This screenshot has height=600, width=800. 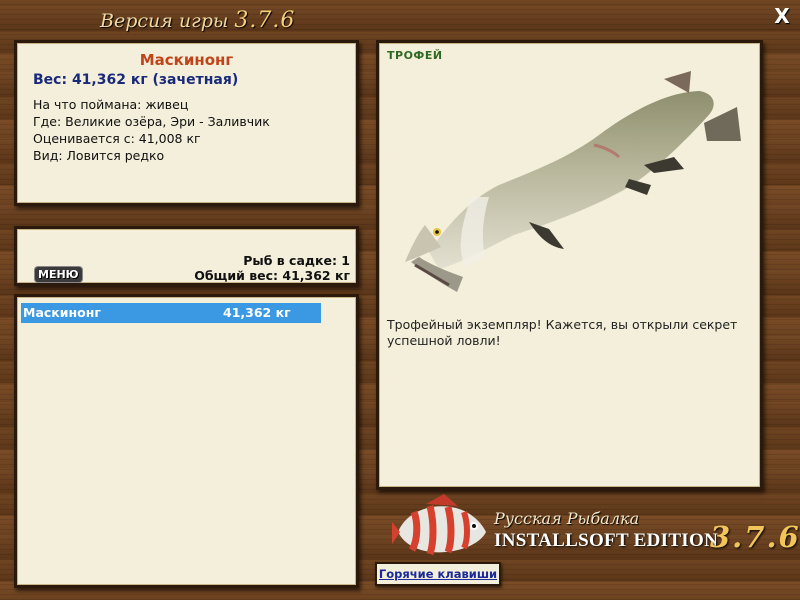 What do you see at coordinates (99, 155) in the screenshot?
I see `species-info: Вид: Ловится редко` at bounding box center [99, 155].